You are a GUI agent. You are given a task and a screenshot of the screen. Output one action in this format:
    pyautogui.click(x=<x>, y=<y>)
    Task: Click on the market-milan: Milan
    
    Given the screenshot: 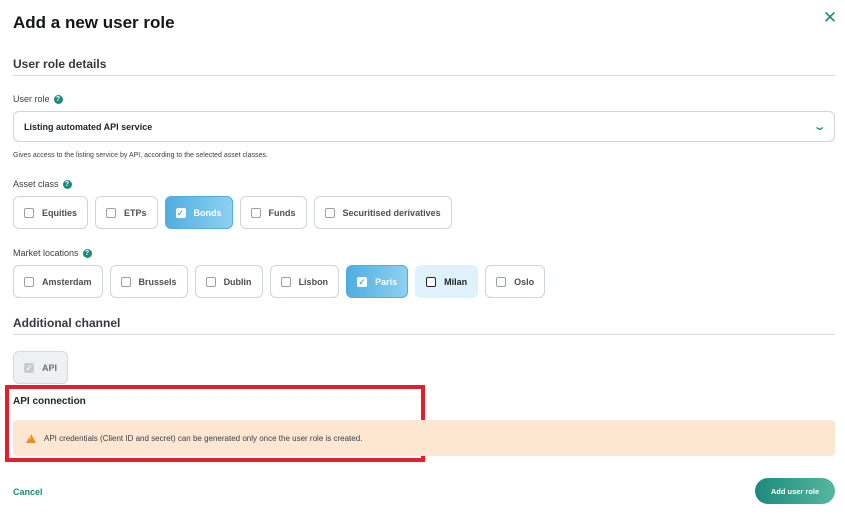 What is the action you would take?
    pyautogui.click(x=447, y=281)
    